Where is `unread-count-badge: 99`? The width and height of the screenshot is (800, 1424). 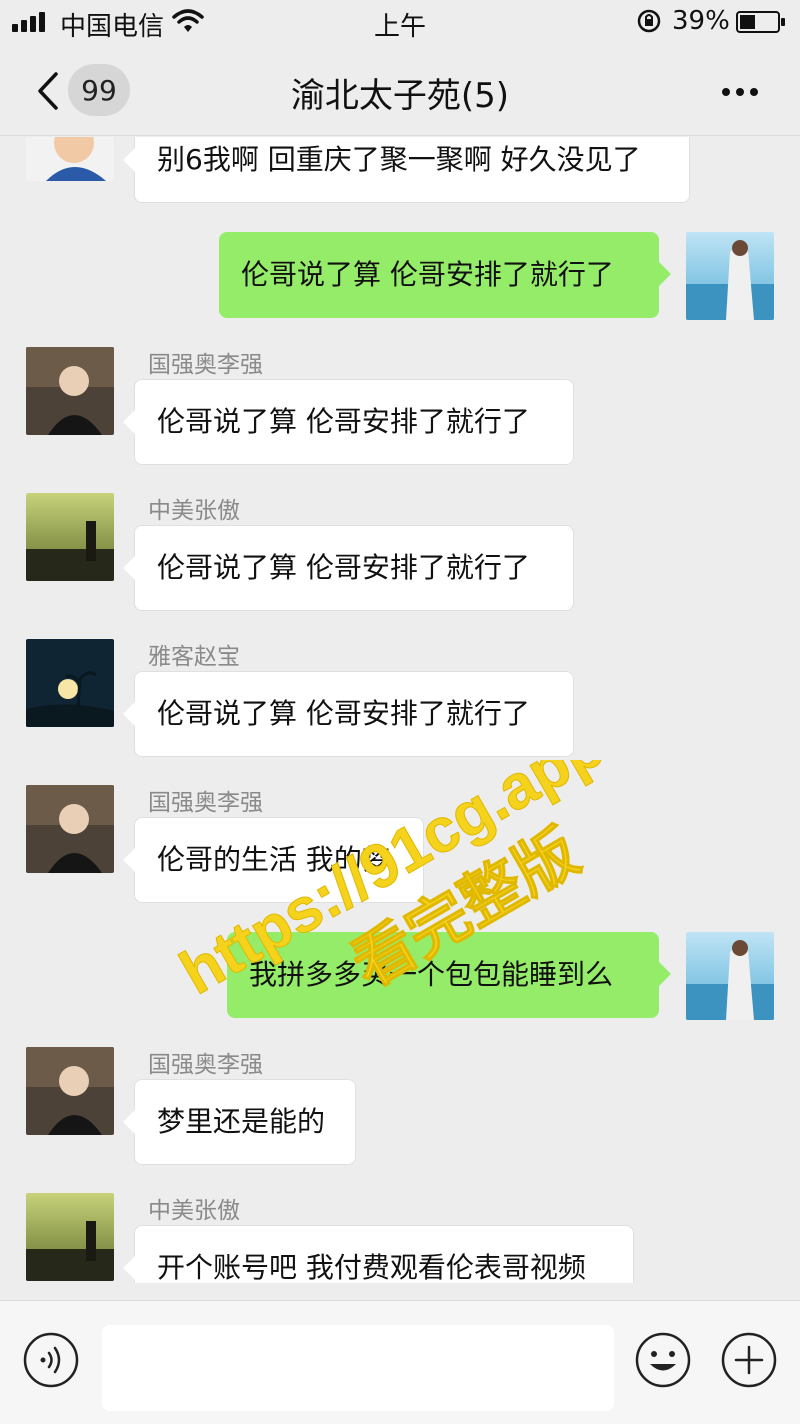 unread-count-badge: 99 is located at coordinates (99, 90).